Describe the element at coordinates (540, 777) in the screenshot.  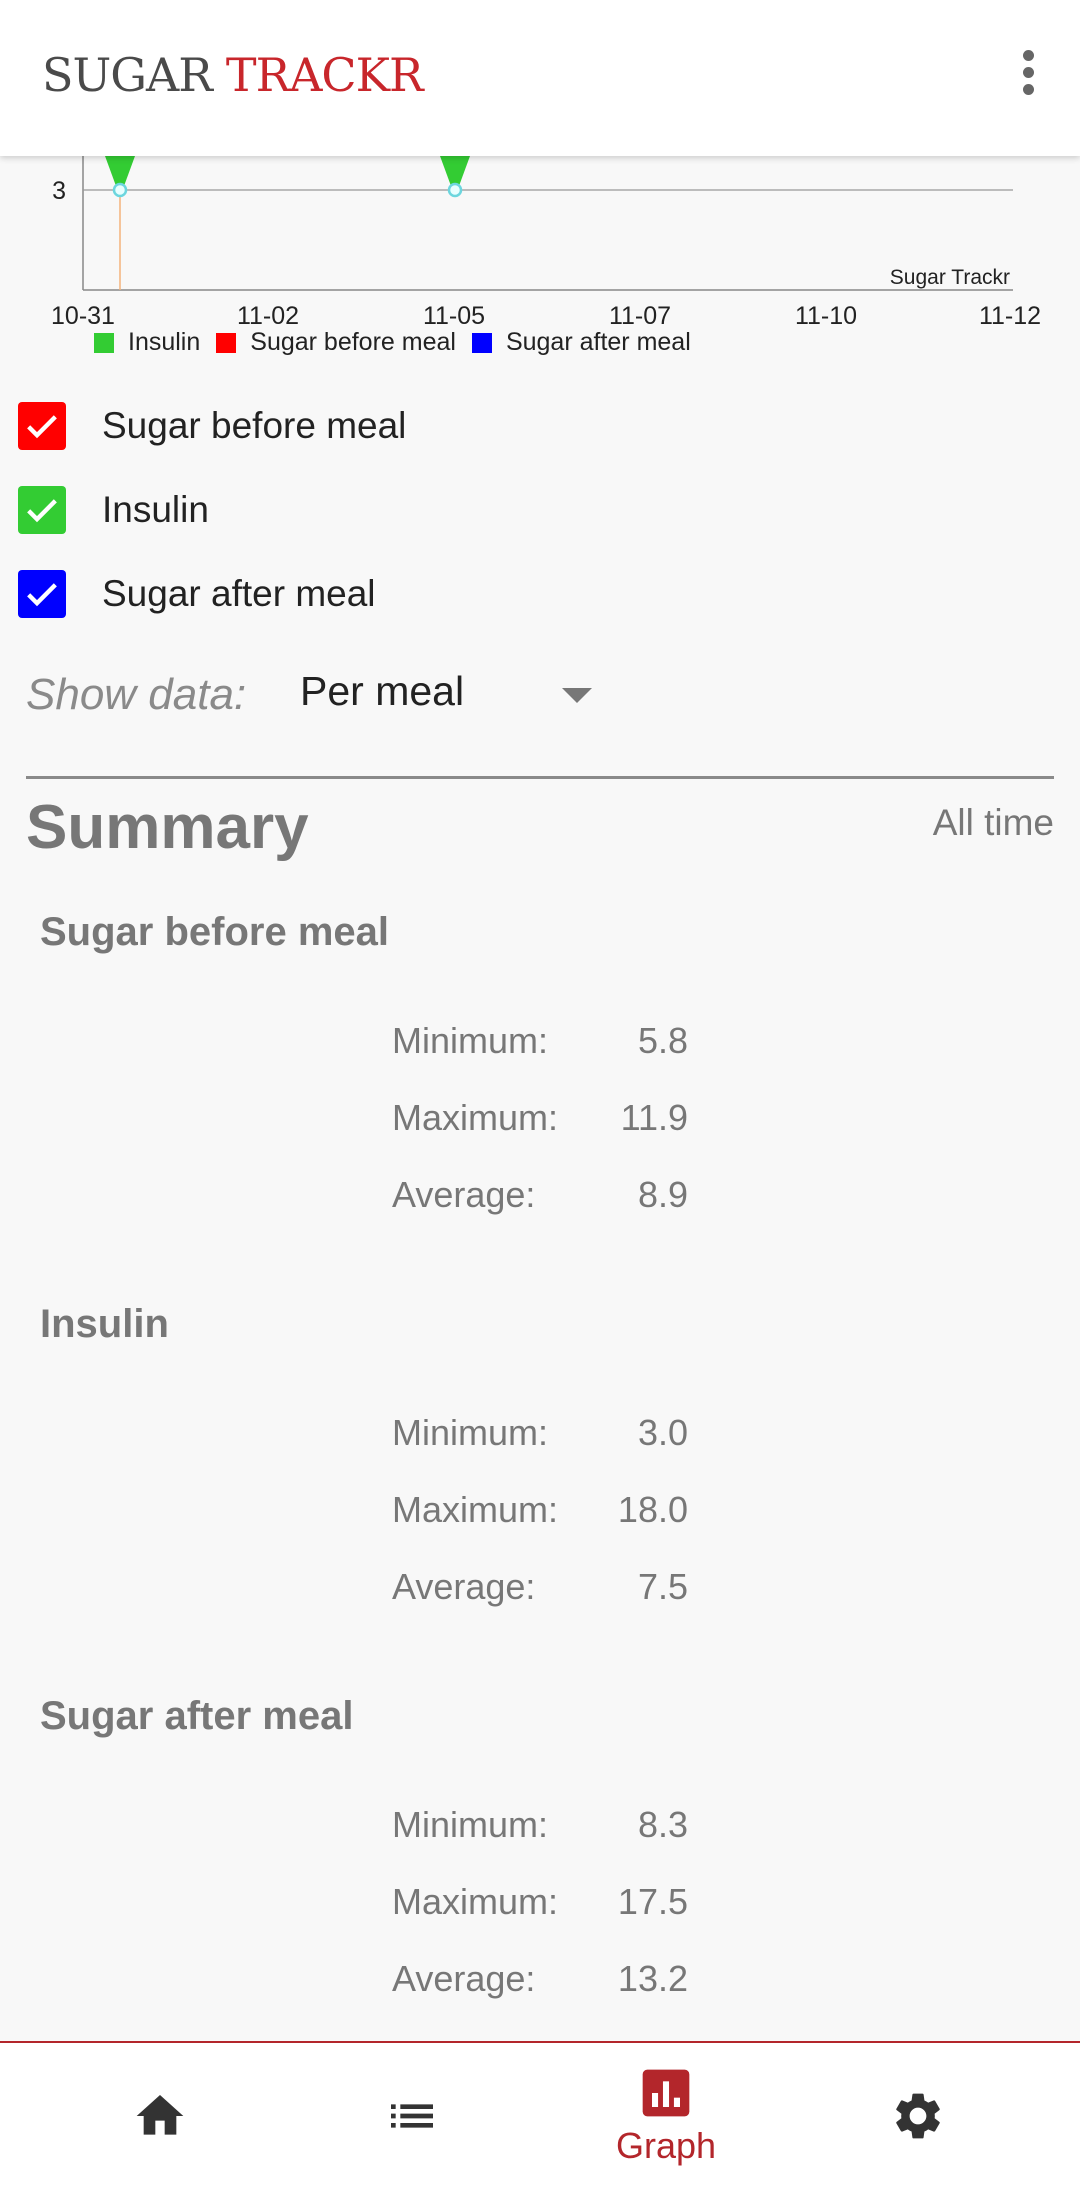
I see `divider` at that location.